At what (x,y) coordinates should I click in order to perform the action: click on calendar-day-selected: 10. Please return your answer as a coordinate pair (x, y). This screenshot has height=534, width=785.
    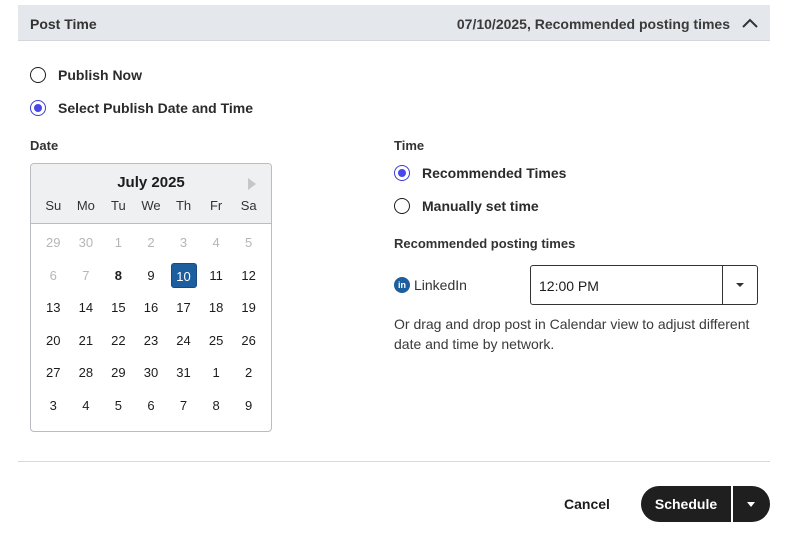
    Looking at the image, I should click on (183, 275).